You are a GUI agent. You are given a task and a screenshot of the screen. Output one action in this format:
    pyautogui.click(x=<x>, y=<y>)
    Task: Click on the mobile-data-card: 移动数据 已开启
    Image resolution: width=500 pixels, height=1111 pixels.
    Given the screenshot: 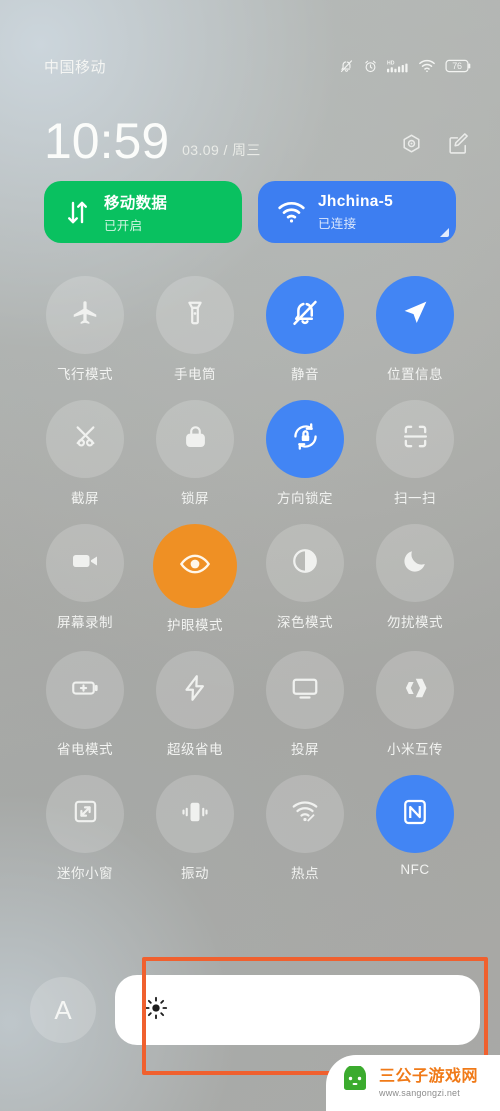 What is the action you would take?
    pyautogui.click(x=143, y=212)
    